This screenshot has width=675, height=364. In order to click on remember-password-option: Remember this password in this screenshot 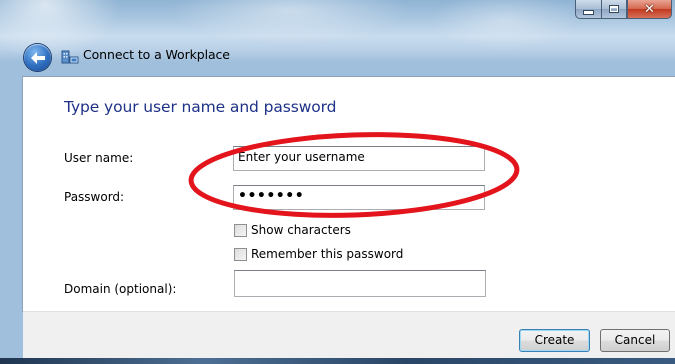, I will do `click(318, 254)`.